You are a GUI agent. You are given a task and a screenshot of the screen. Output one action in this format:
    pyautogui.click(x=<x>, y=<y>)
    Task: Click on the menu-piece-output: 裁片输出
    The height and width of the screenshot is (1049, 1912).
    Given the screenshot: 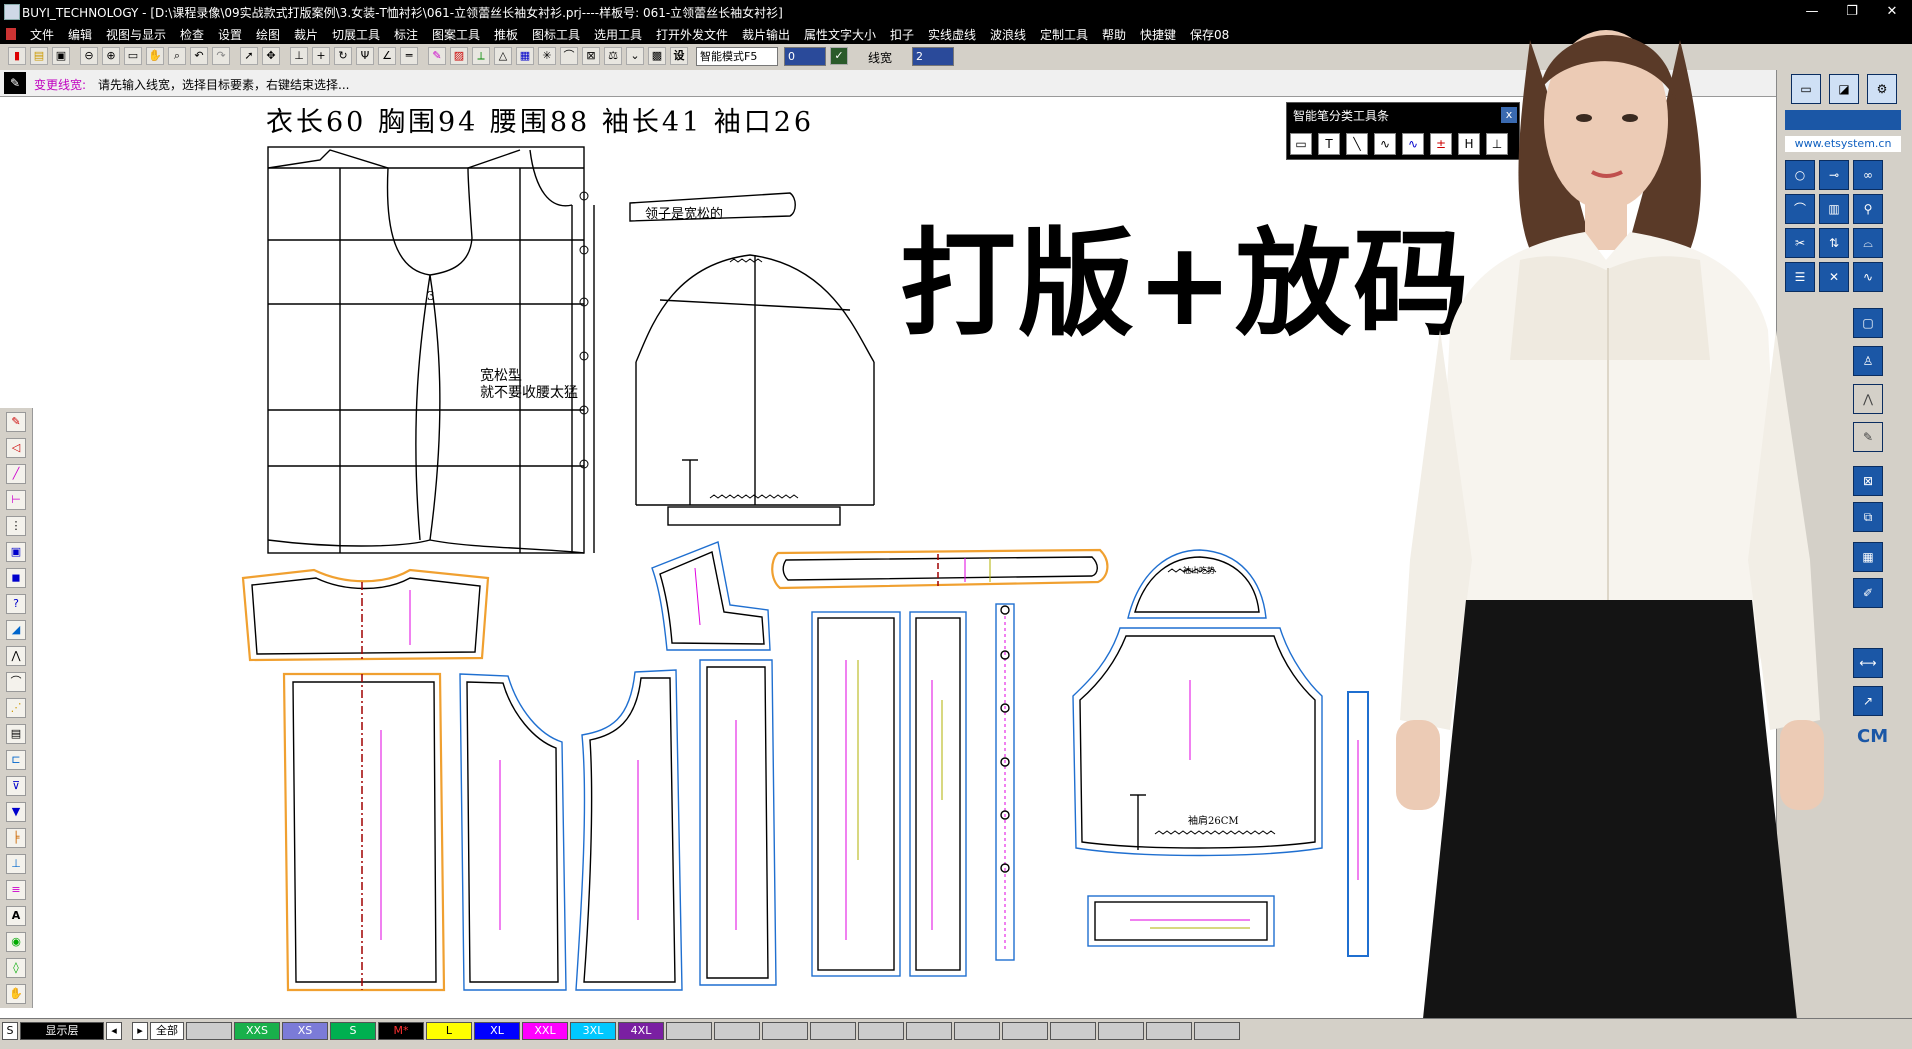 What is the action you would take?
    pyautogui.click(x=766, y=34)
    